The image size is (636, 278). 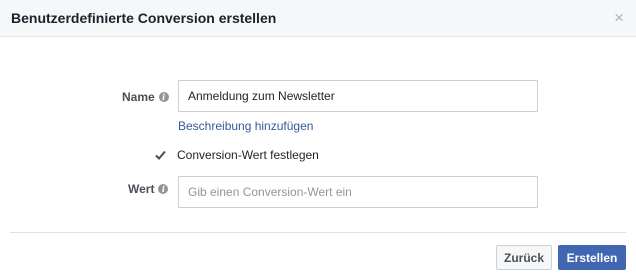 I want to click on conversion-value-checkbox-row: Conversion-Wert festlegen, so click(x=236, y=155).